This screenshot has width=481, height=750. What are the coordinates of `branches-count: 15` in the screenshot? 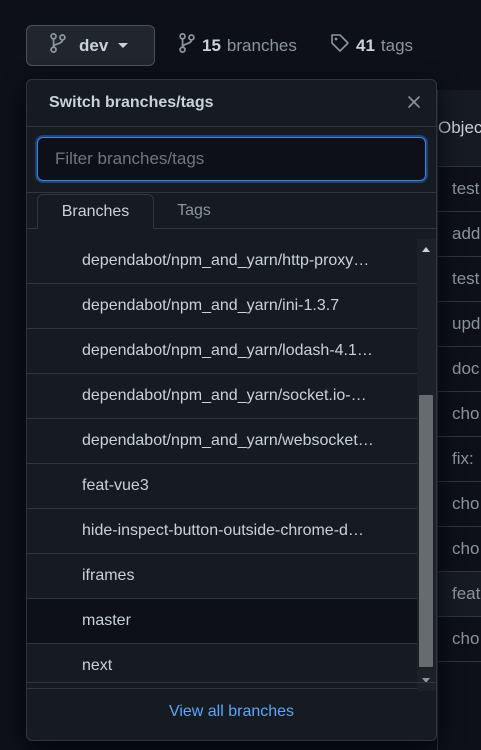 It's located at (211, 45).